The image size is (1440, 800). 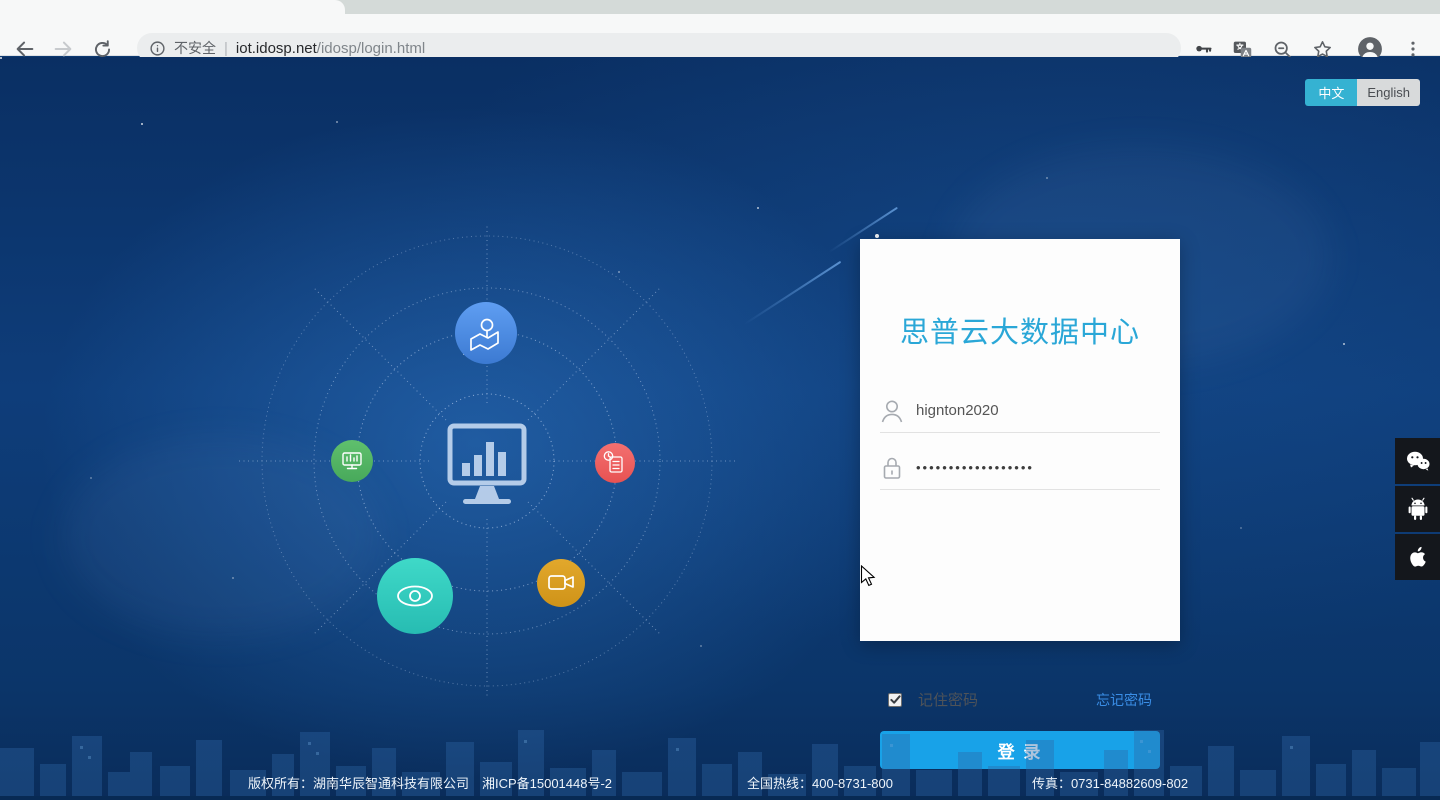 What do you see at coordinates (892, 468) in the screenshot?
I see `lock-icon` at bounding box center [892, 468].